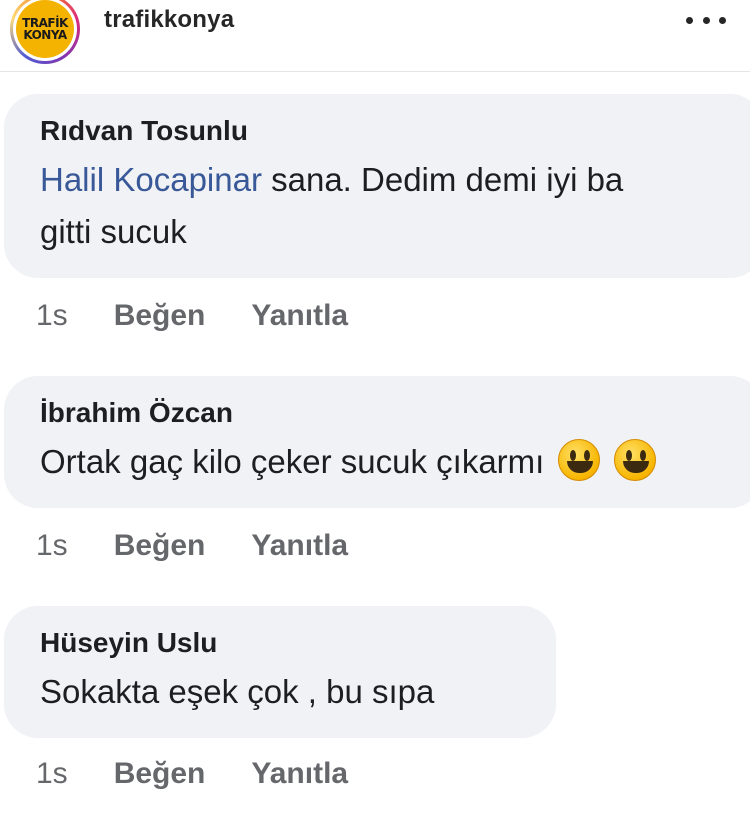 The height and width of the screenshot is (831, 750). What do you see at coordinates (375, 36) in the screenshot?
I see `post-header: TRAFİK KONYA trafikkonya` at bounding box center [375, 36].